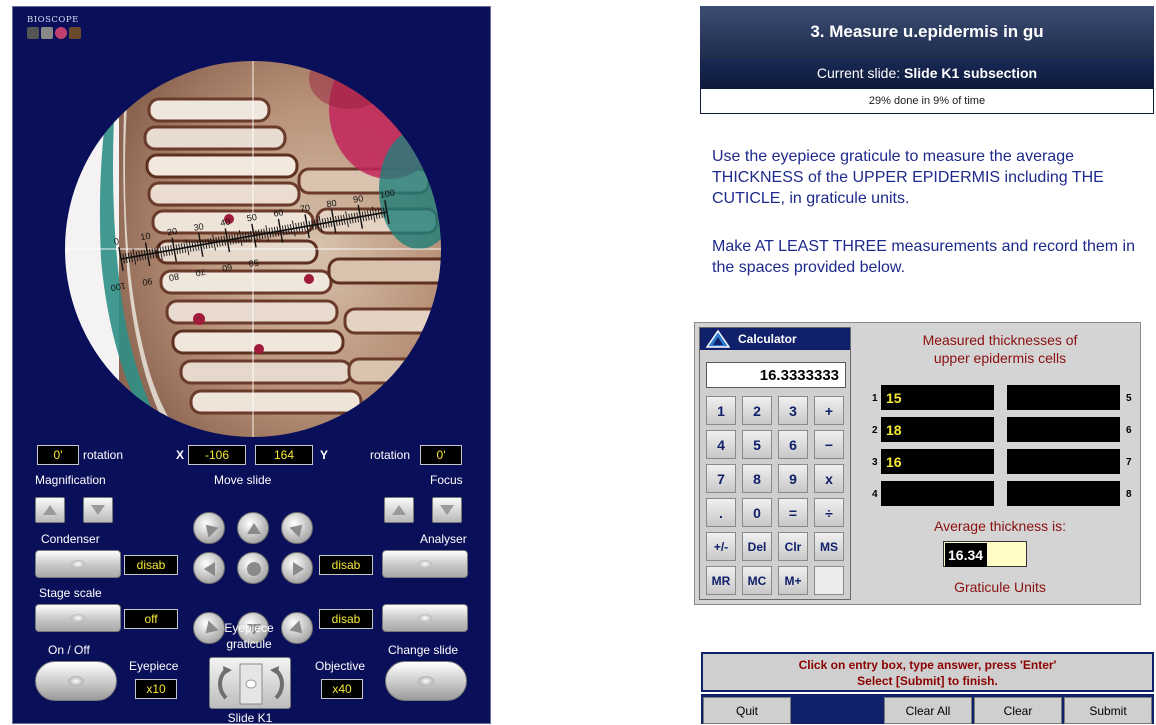 This screenshot has width=1156, height=725. I want to click on measurement-number-8: 8, so click(1129, 494).